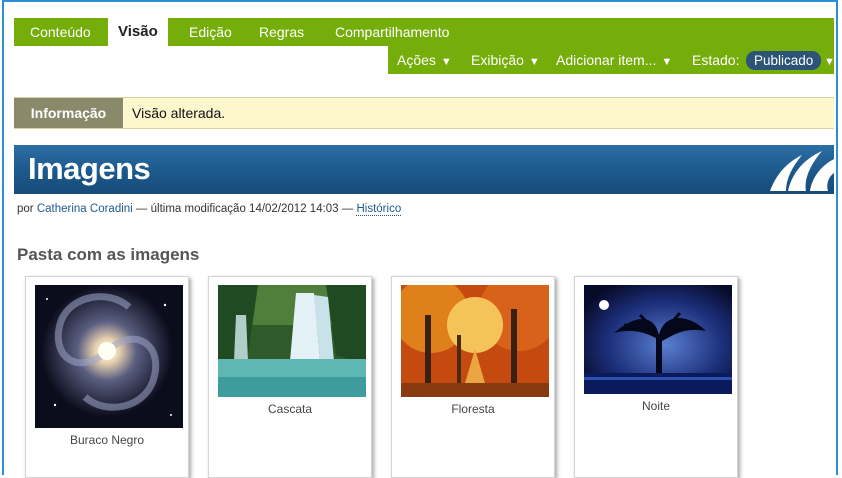  I want to click on image-caption: Buraco Negro, so click(107, 440).